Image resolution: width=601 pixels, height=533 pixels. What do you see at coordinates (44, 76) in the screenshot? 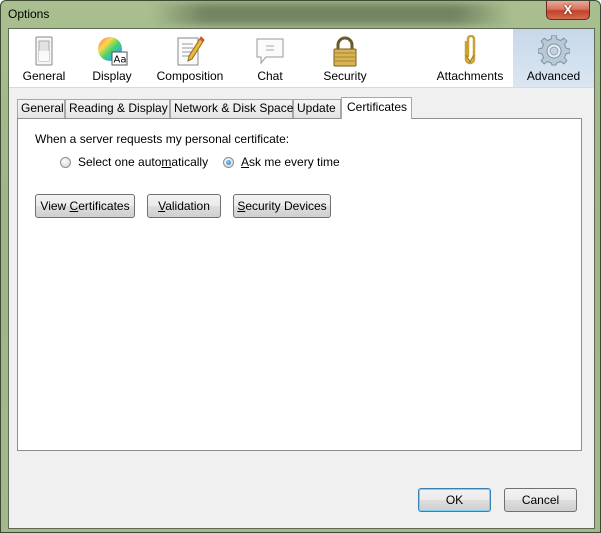
I see `pane-label: General` at bounding box center [44, 76].